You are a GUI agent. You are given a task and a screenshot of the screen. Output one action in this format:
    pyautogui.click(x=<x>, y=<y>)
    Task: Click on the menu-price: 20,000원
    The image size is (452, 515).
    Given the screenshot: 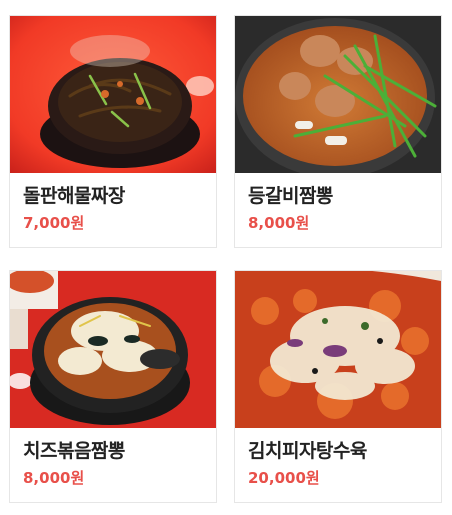 What is the action you would take?
    pyautogui.click(x=284, y=478)
    